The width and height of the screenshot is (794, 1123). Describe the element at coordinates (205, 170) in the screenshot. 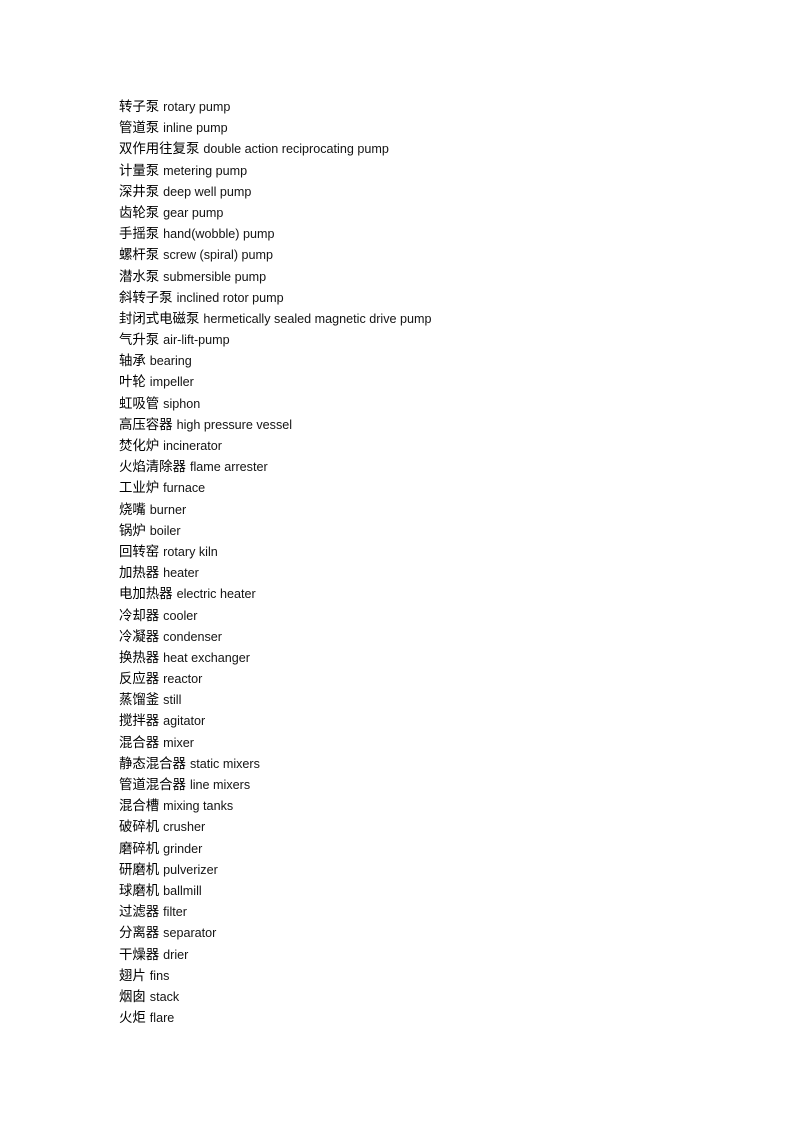

I see `glossary-term-english: metering pump` at that location.